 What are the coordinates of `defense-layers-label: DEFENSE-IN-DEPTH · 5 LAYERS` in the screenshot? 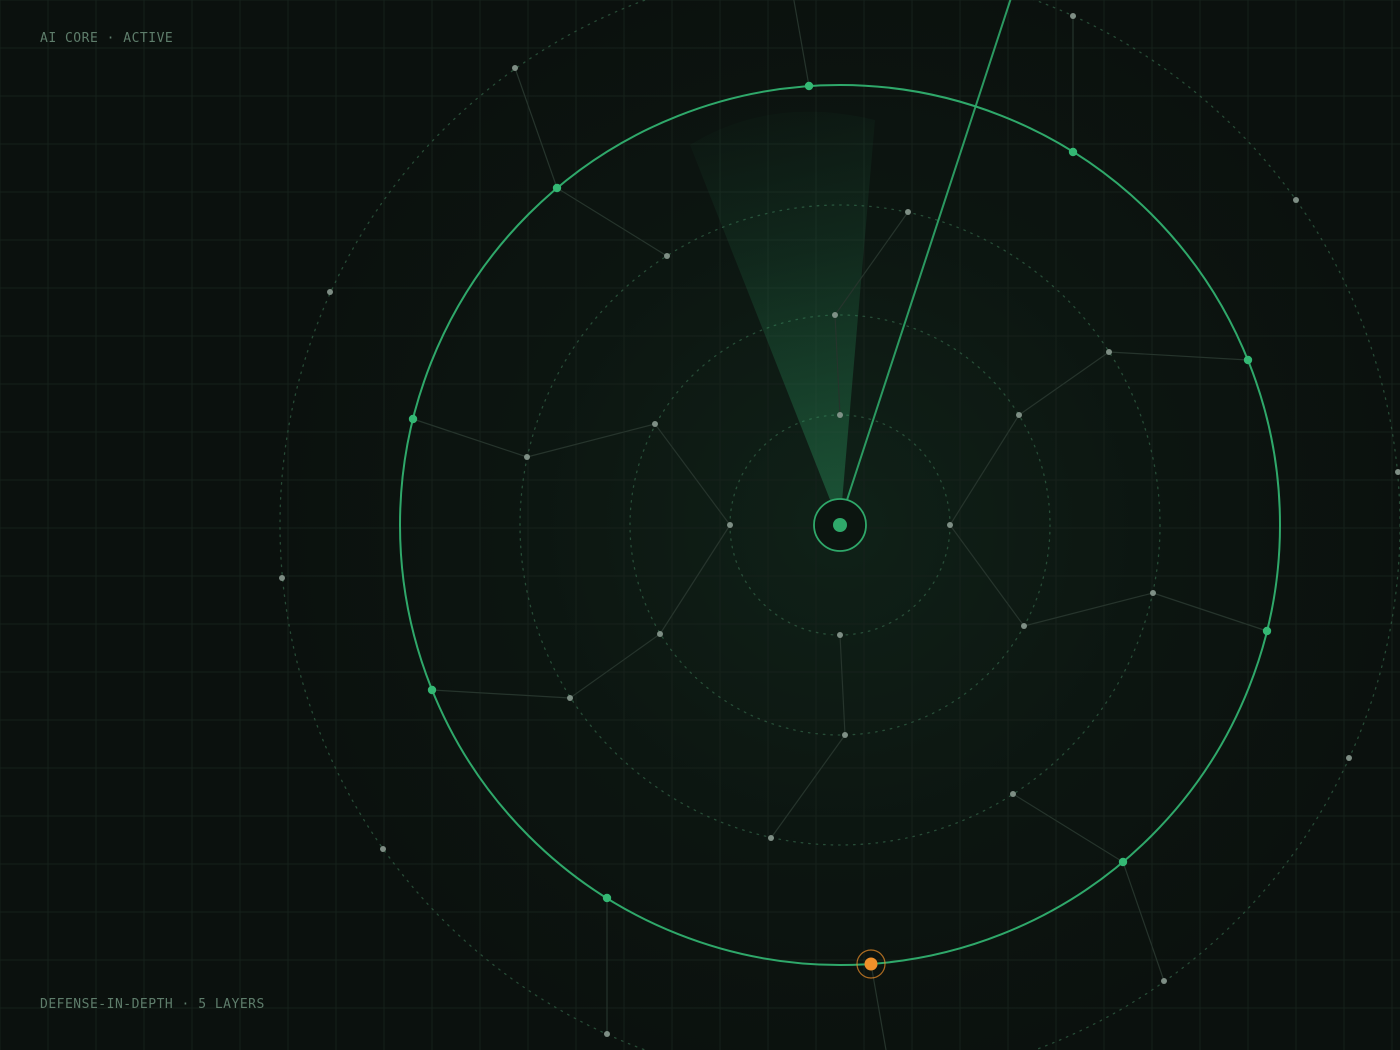 It's located at (152, 1004).